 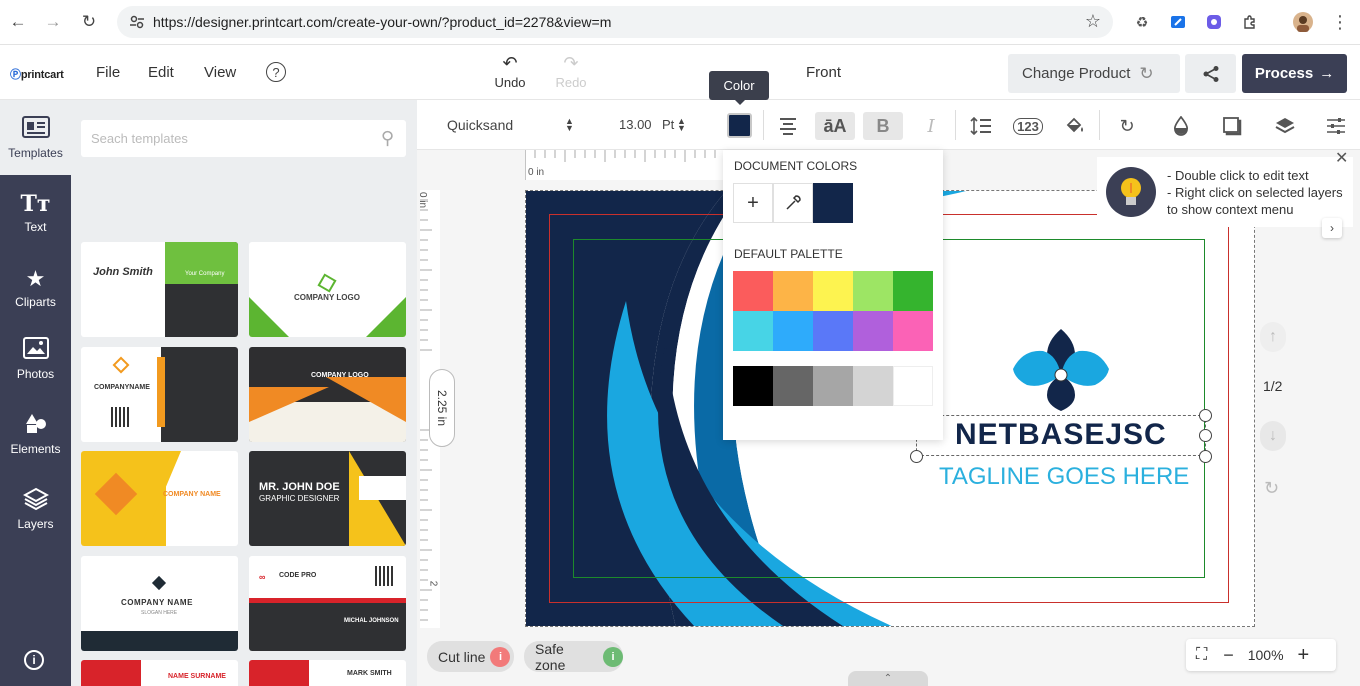 What do you see at coordinates (1285, 126) in the screenshot?
I see `arrange-layers-icon` at bounding box center [1285, 126].